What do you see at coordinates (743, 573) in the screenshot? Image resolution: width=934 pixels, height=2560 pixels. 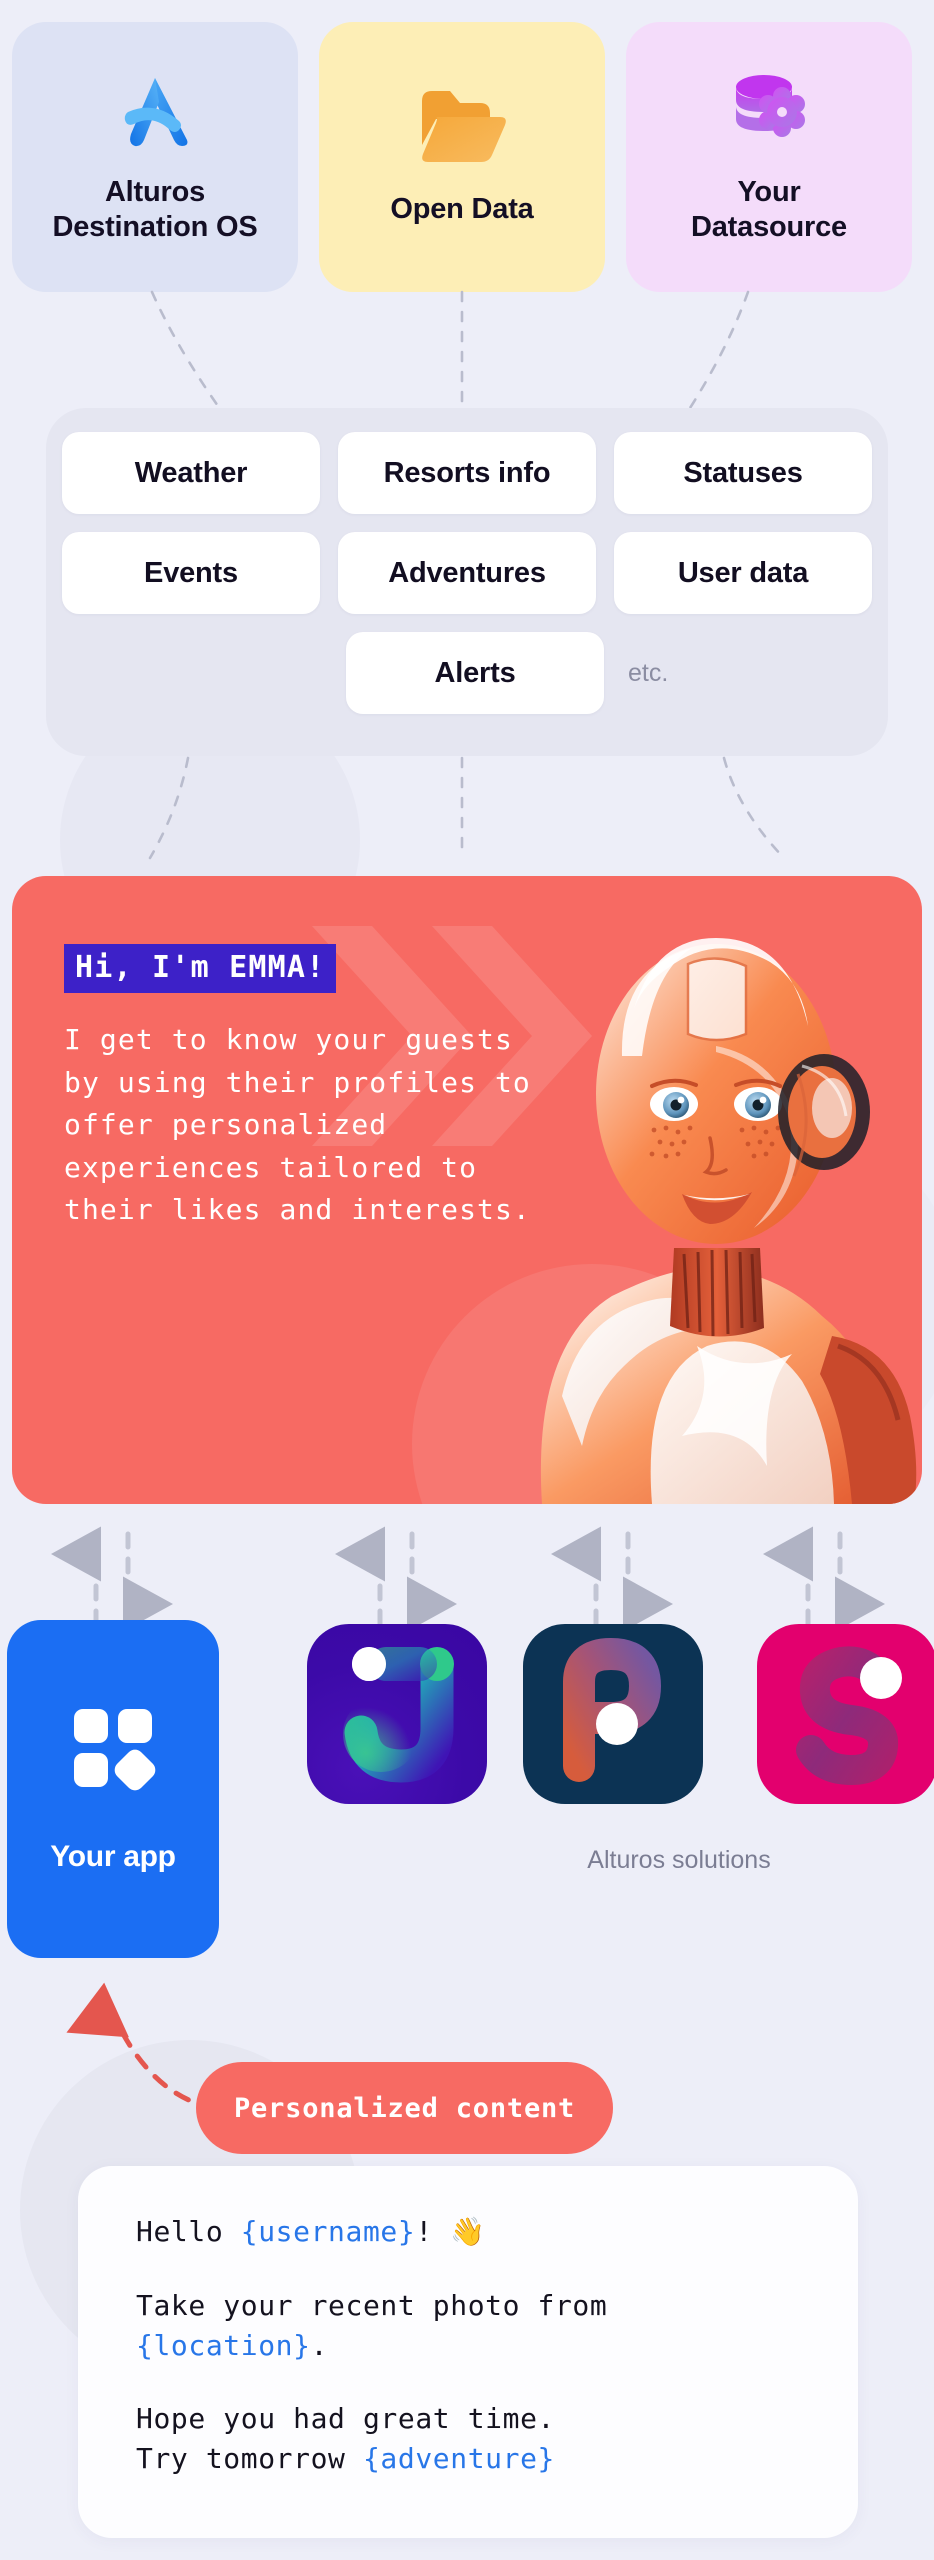 I see `chip-user-data: User data` at bounding box center [743, 573].